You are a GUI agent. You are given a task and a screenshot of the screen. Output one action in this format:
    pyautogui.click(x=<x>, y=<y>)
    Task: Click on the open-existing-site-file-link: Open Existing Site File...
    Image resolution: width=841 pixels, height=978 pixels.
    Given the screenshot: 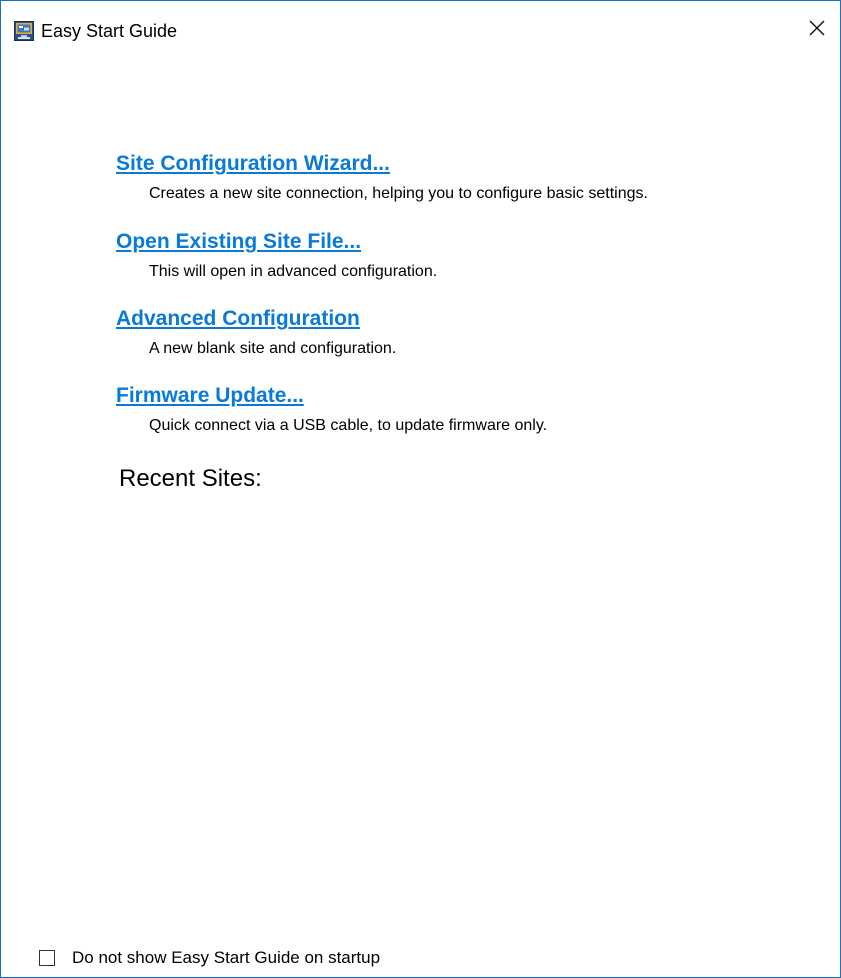 What is the action you would take?
    pyautogui.click(x=276, y=242)
    